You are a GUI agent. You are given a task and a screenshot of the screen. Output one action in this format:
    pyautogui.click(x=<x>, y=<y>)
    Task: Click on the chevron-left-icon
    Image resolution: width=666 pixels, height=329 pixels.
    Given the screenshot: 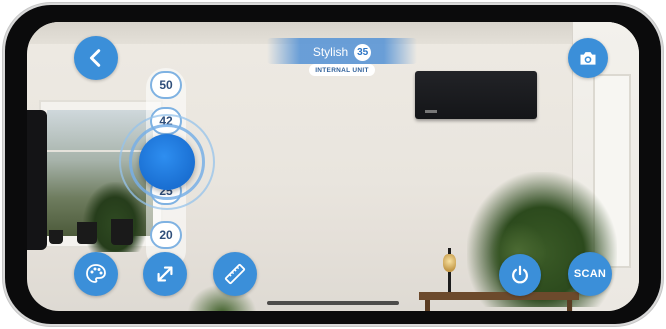 What is the action you would take?
    pyautogui.click(x=95, y=58)
    